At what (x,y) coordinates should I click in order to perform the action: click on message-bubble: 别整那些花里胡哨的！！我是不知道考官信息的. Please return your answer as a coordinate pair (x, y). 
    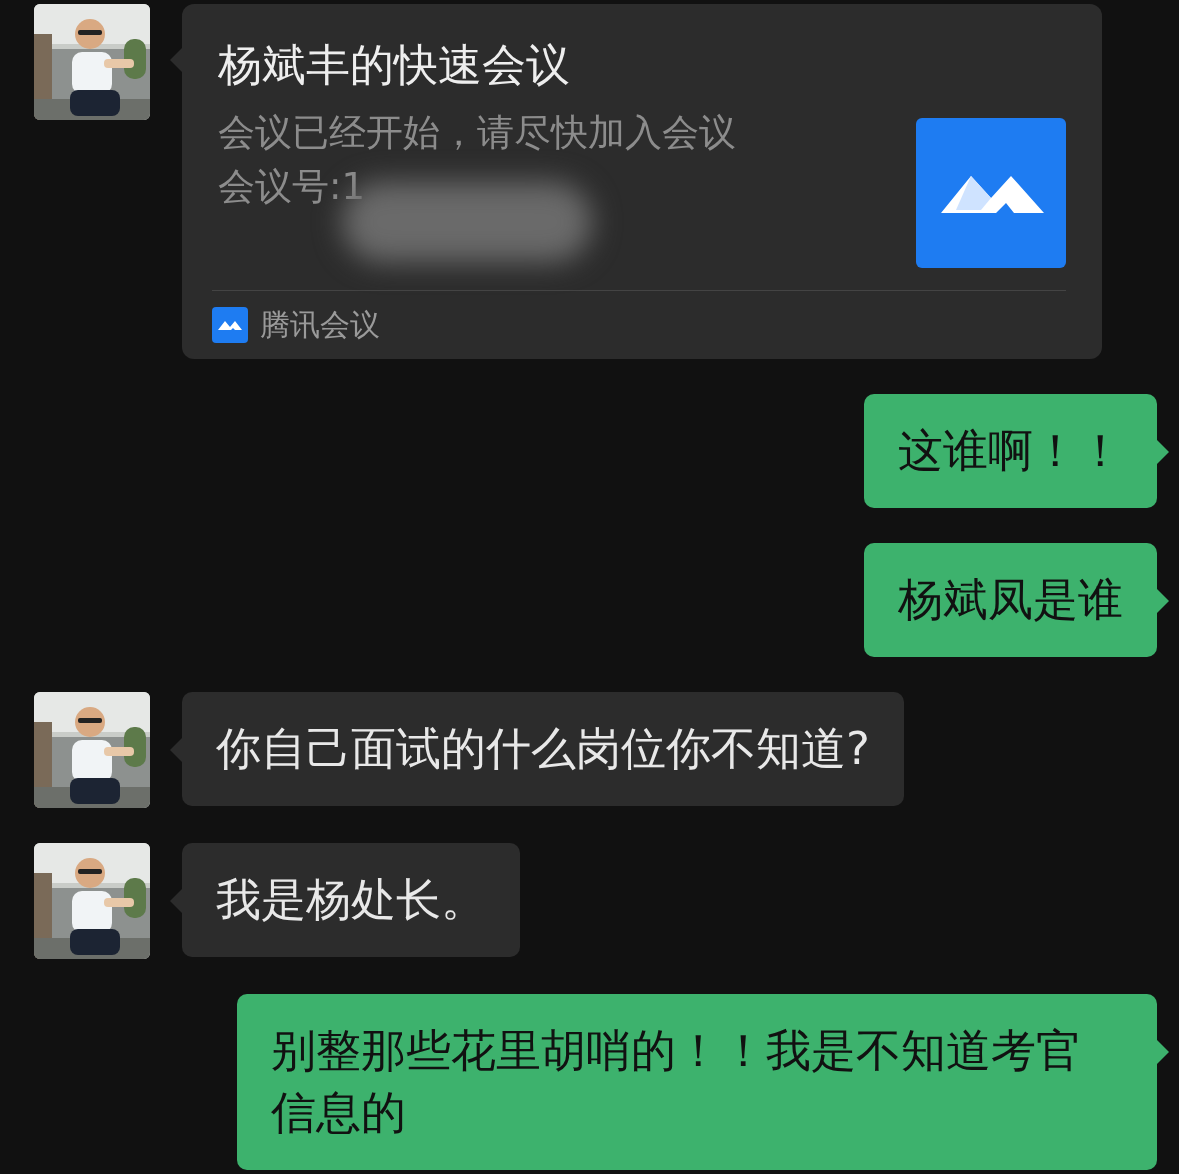
    Looking at the image, I should click on (697, 1082).